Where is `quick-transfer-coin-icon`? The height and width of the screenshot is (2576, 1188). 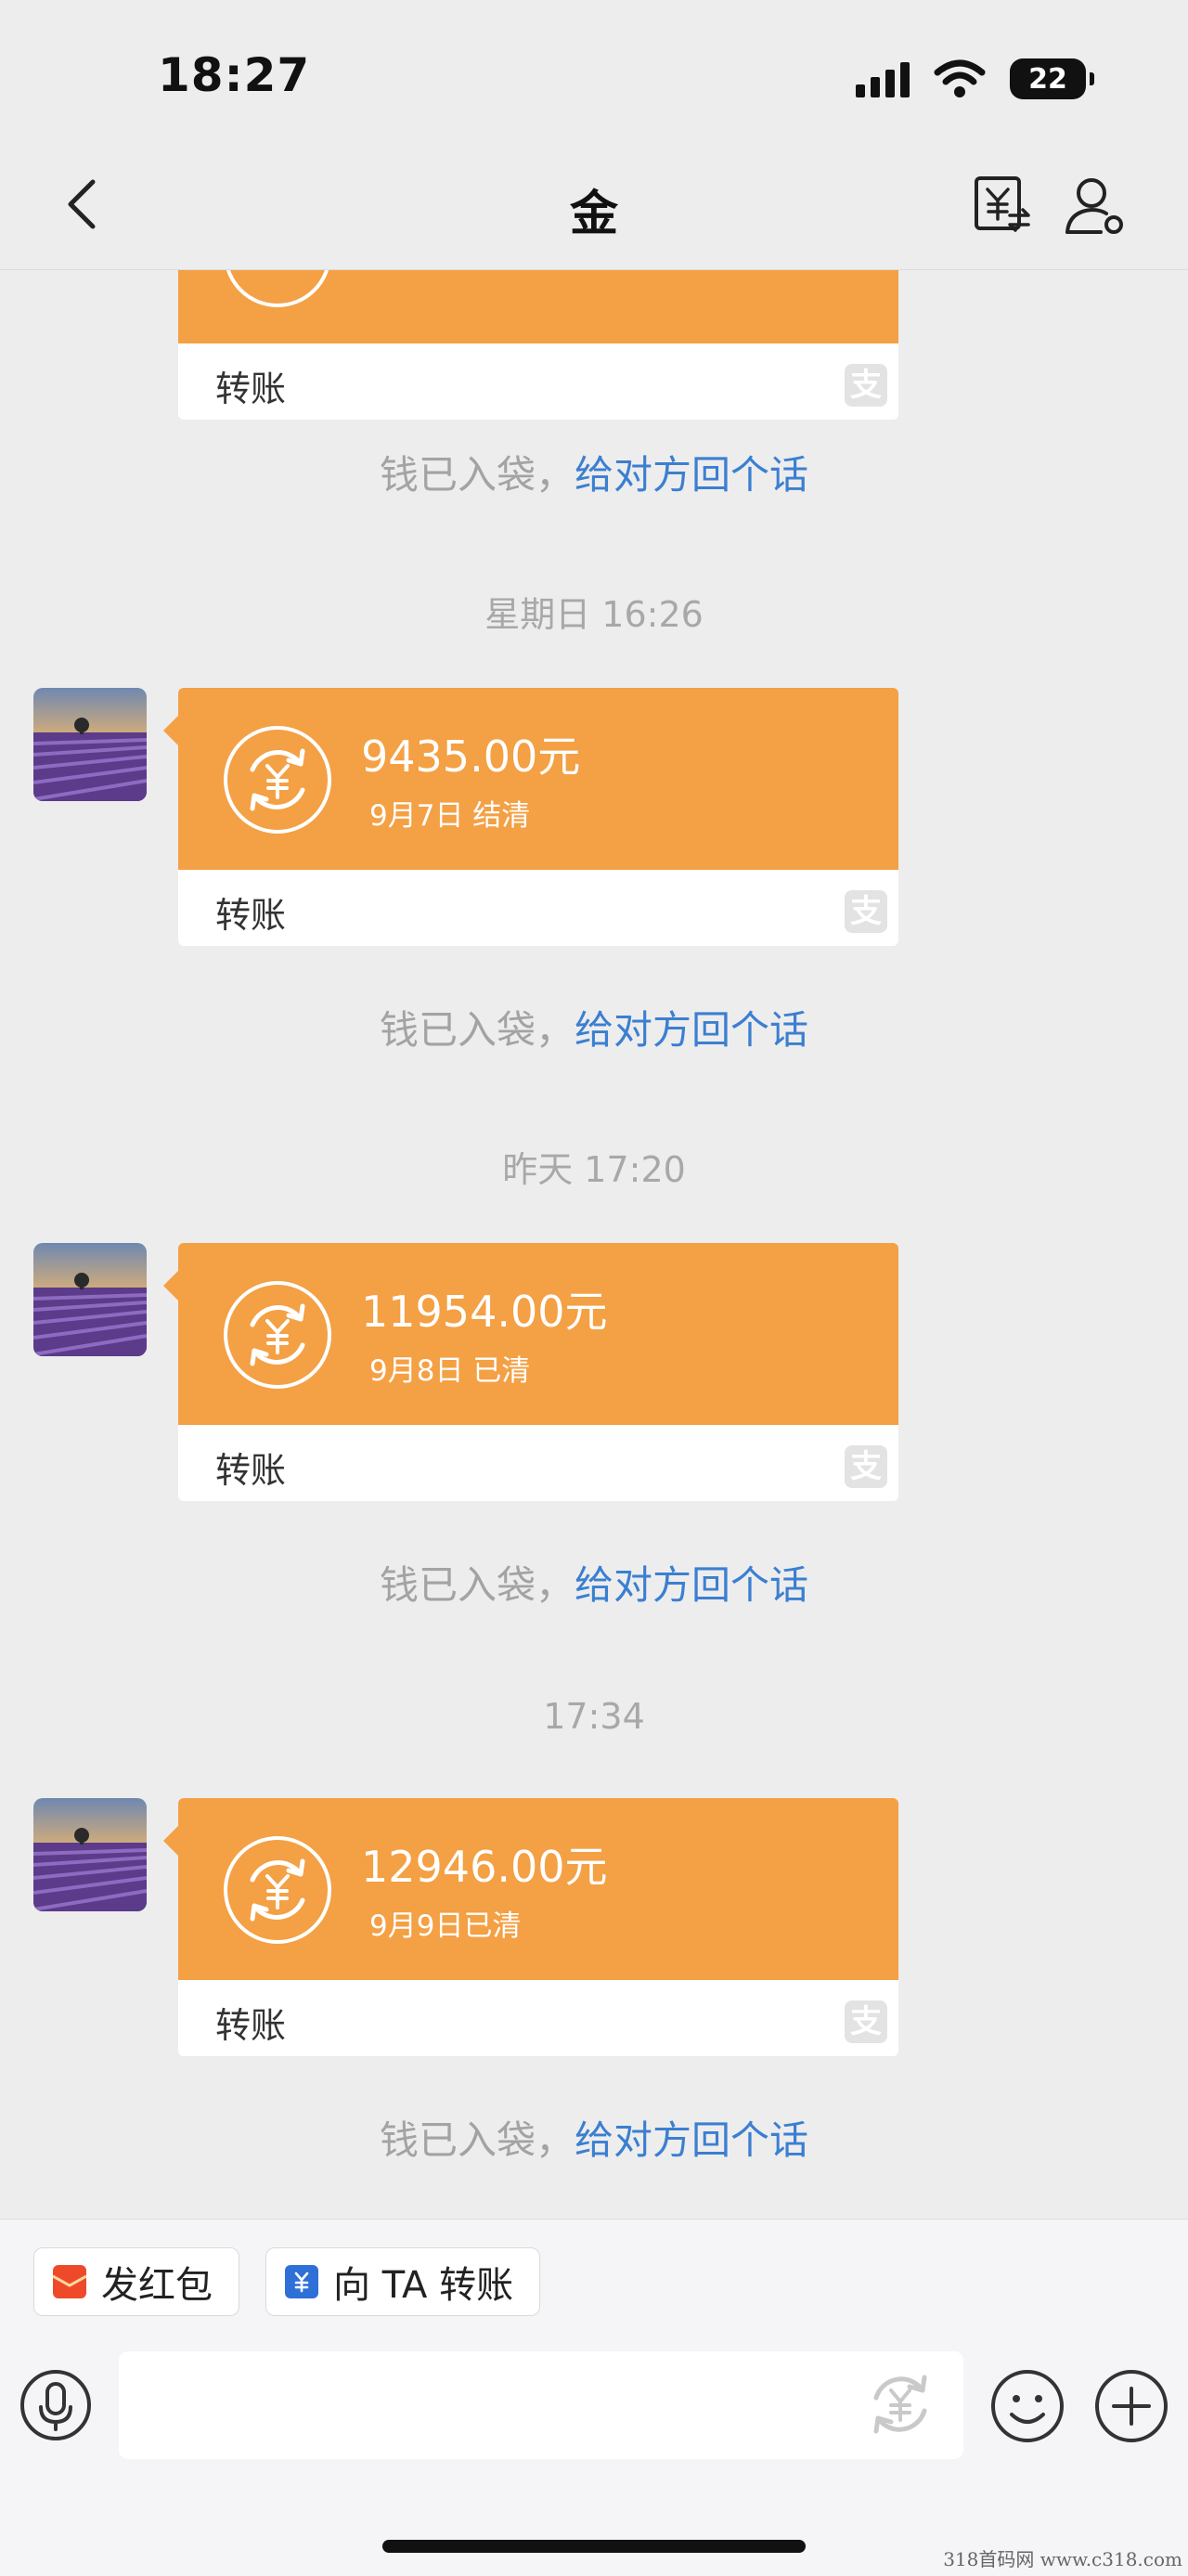
quick-transfer-coin-icon is located at coordinates (900, 2403).